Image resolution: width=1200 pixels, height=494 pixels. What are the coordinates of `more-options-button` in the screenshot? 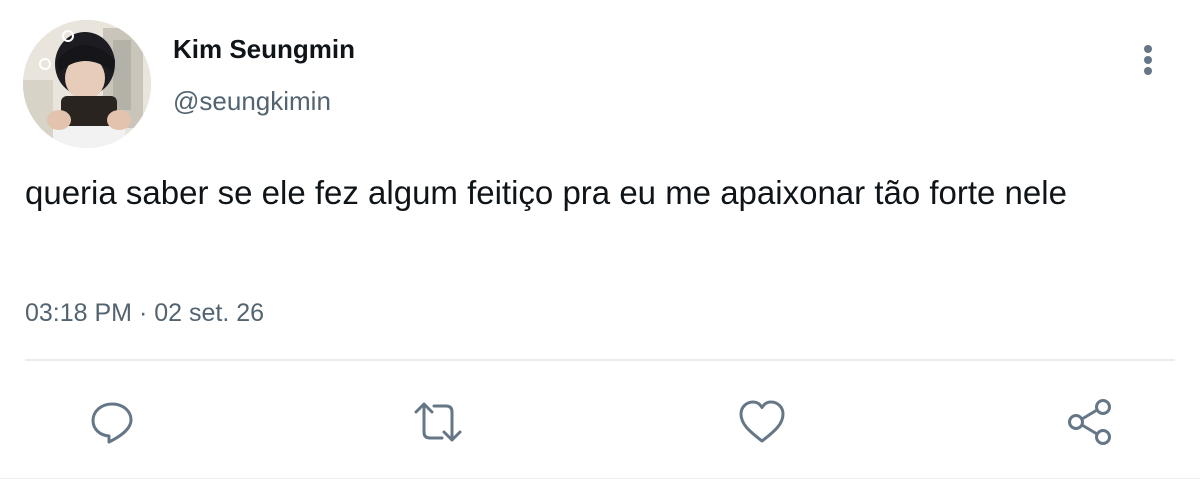 It's located at (1148, 60).